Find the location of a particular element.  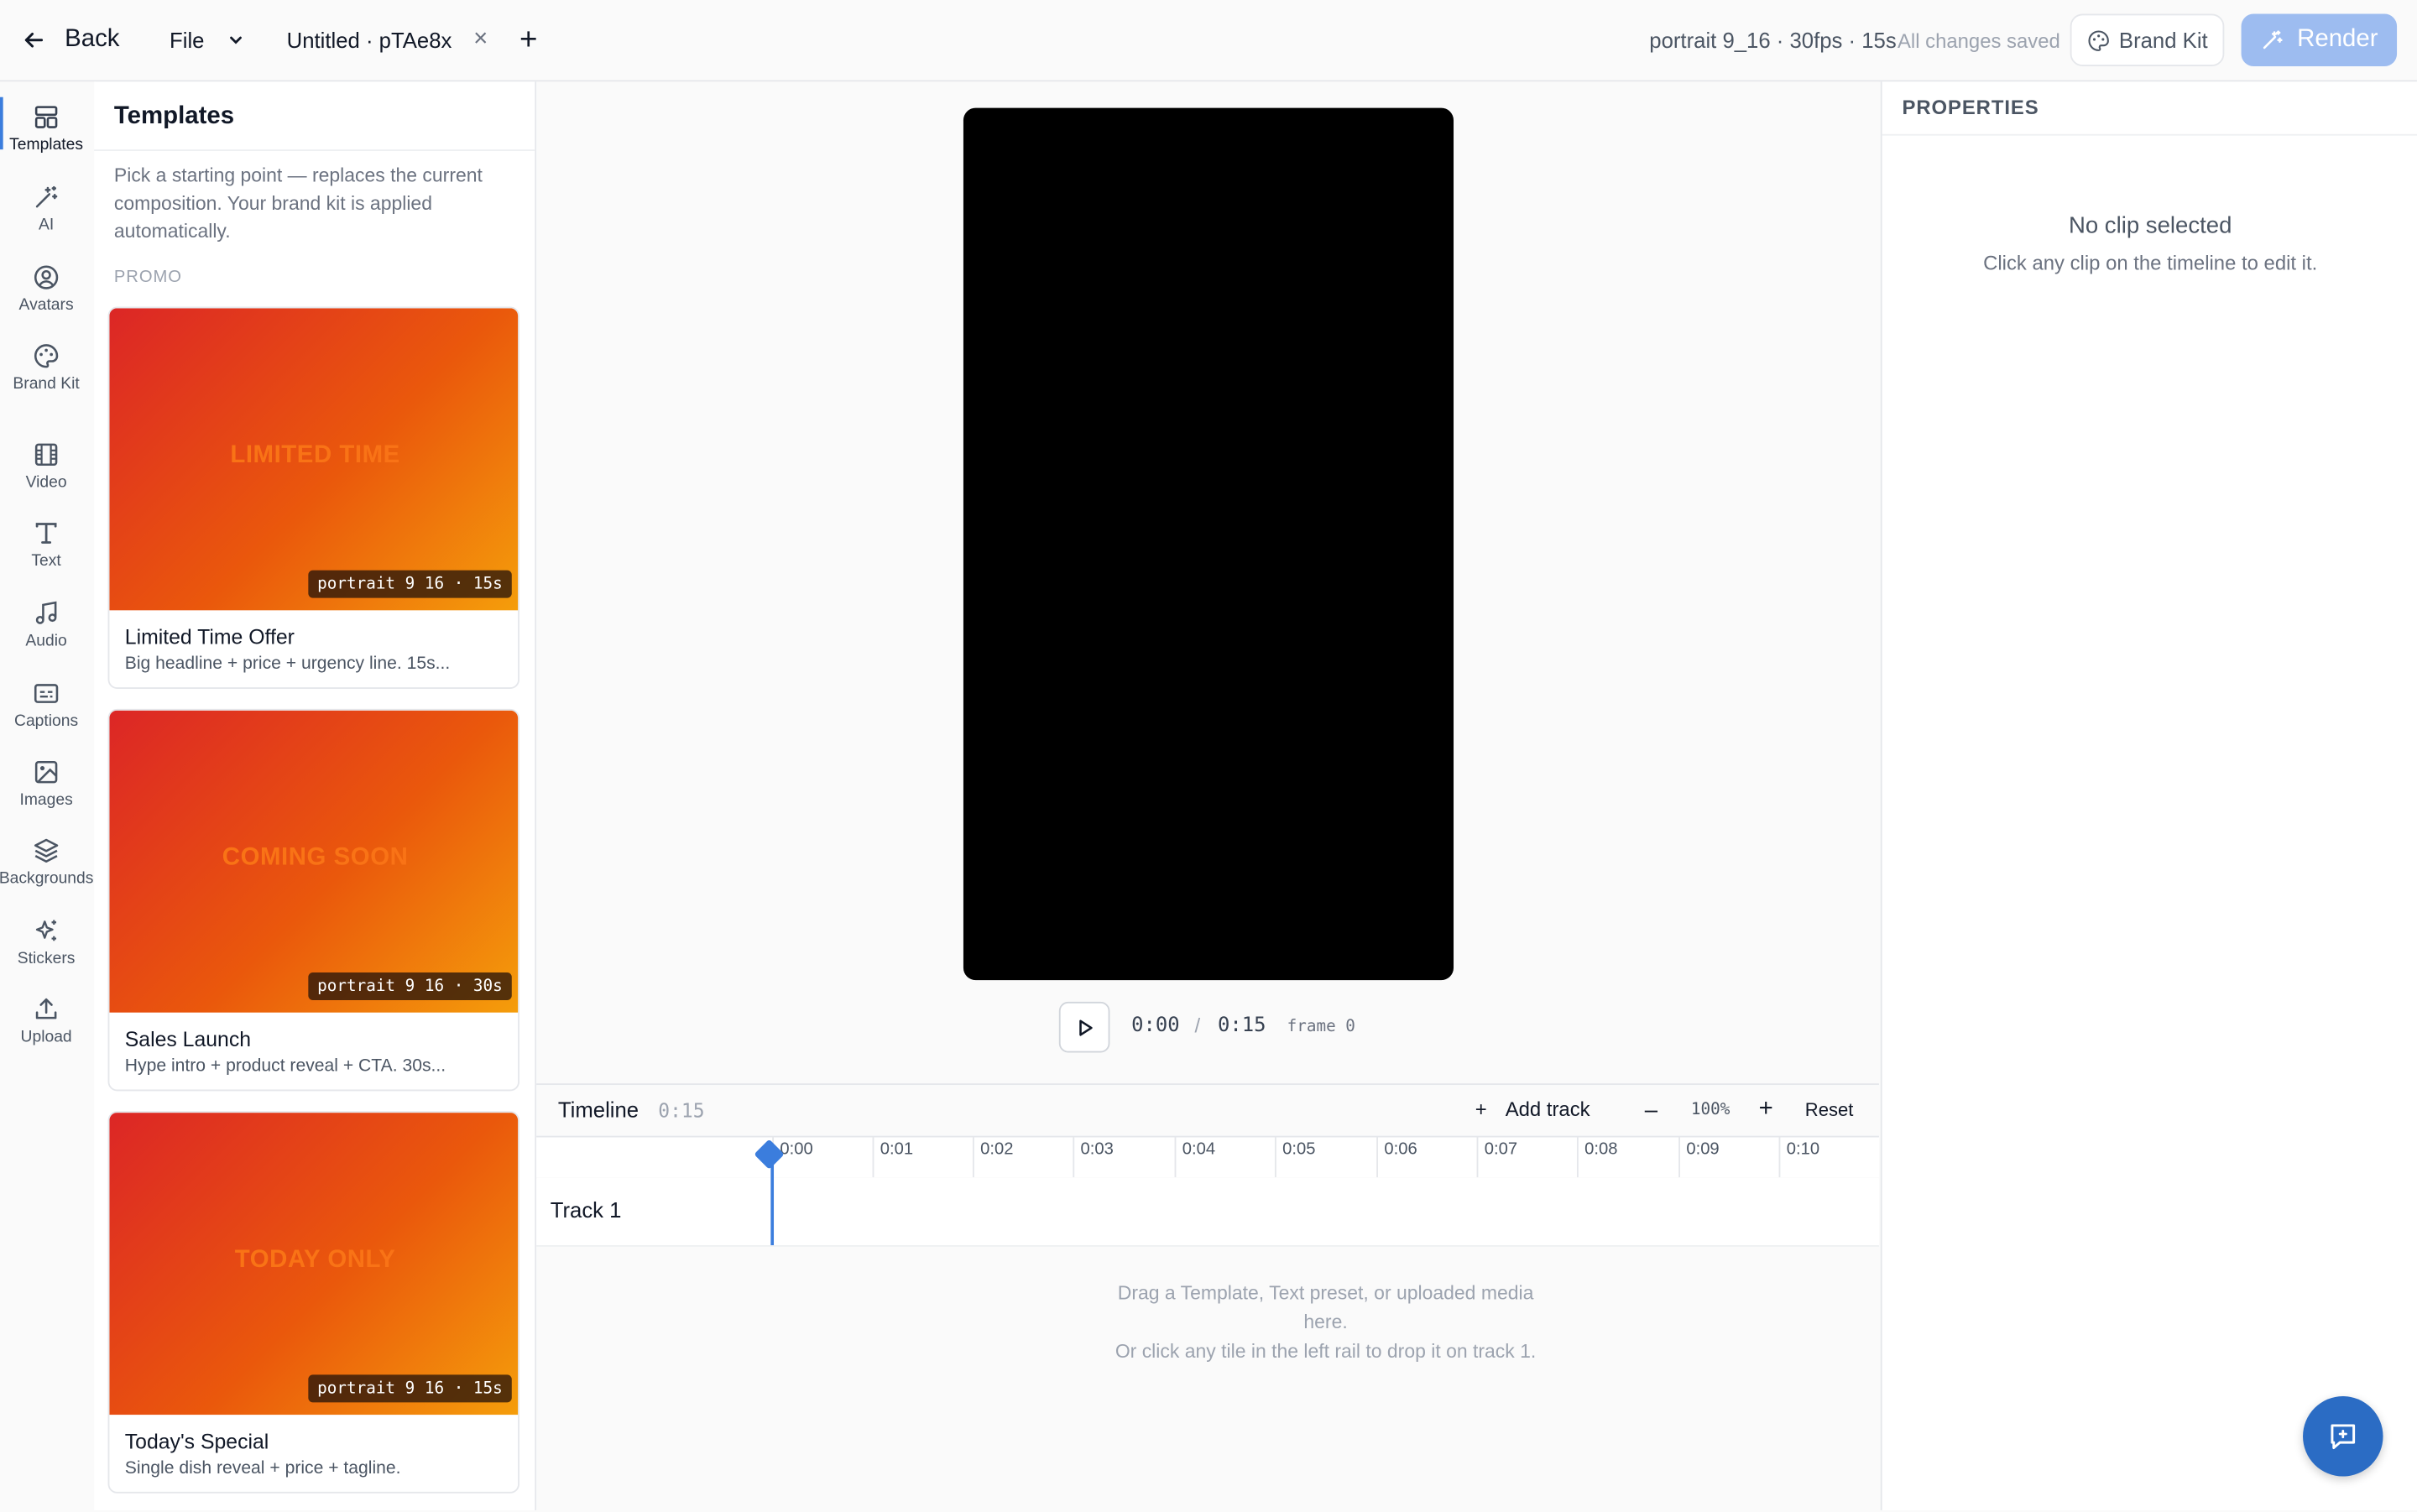

play-button is located at coordinates (1084, 1027).